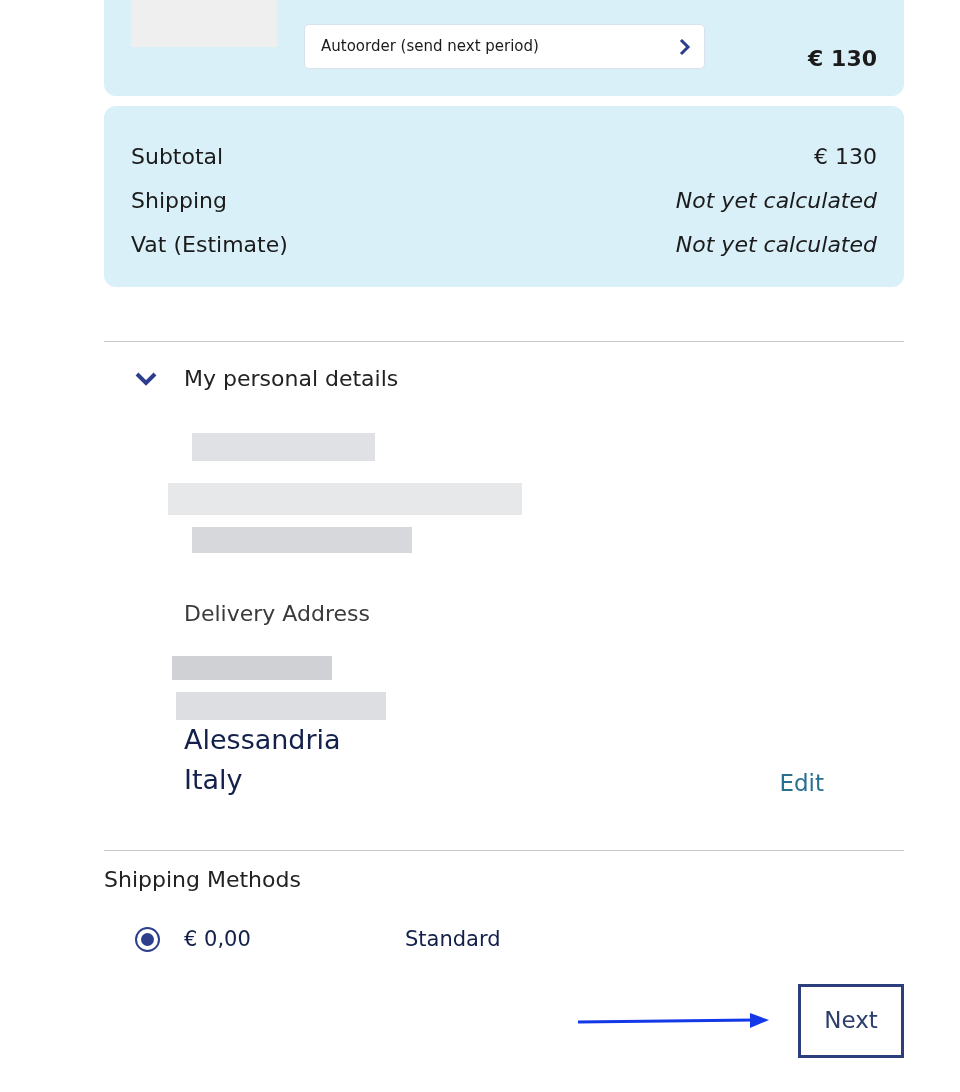 Image resolution: width=960 pixels, height=1092 pixels. What do you see at coordinates (213, 780) in the screenshot?
I see `address-line: Italy` at bounding box center [213, 780].